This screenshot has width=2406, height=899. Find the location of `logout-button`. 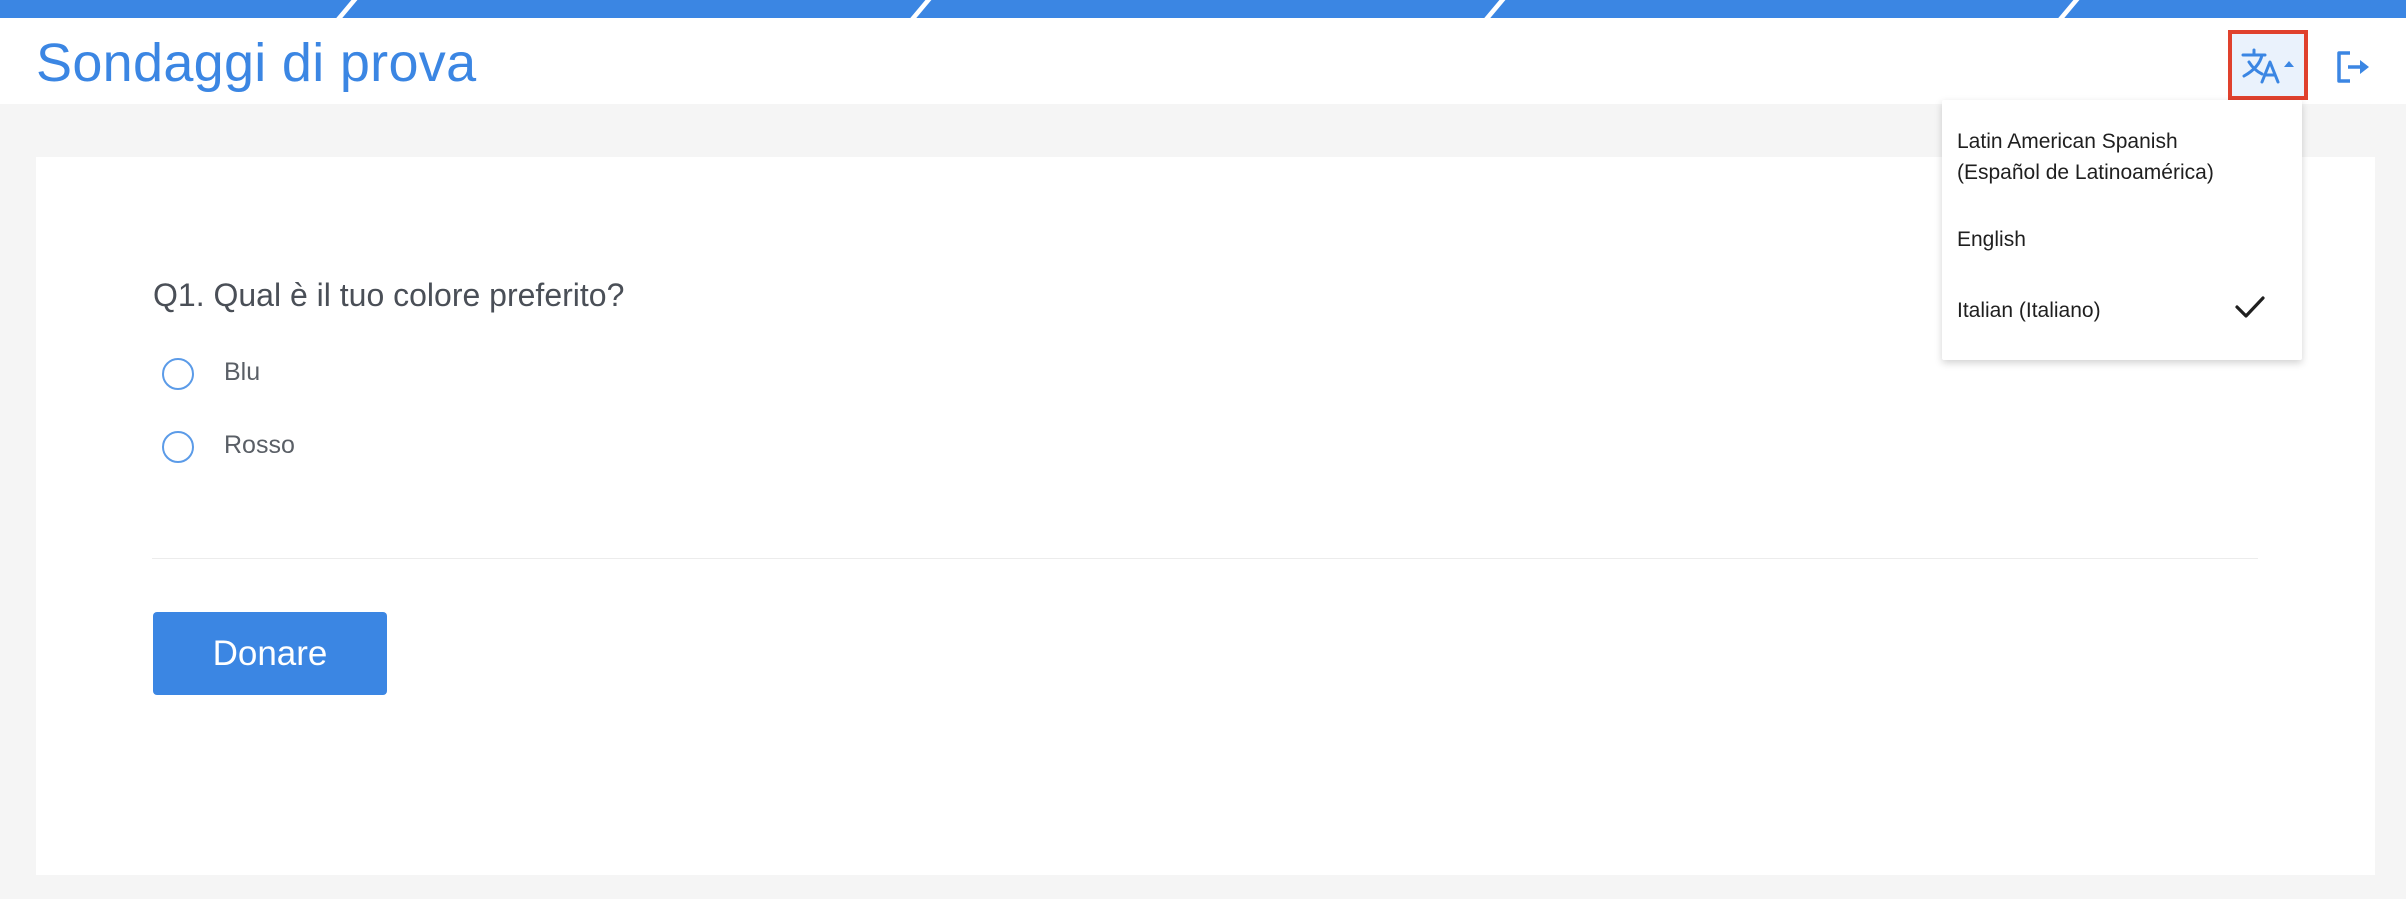

logout-button is located at coordinates (2354, 68).